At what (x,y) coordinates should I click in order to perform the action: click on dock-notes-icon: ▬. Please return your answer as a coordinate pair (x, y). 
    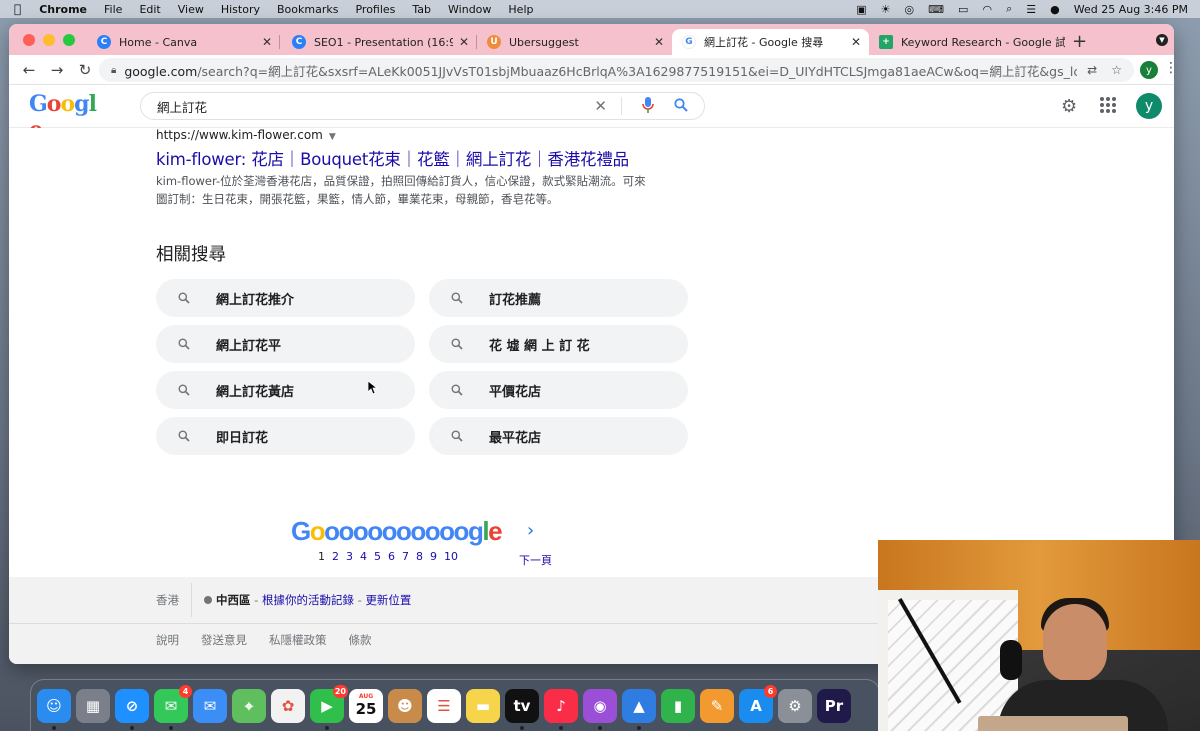
    Looking at the image, I should click on (483, 705).